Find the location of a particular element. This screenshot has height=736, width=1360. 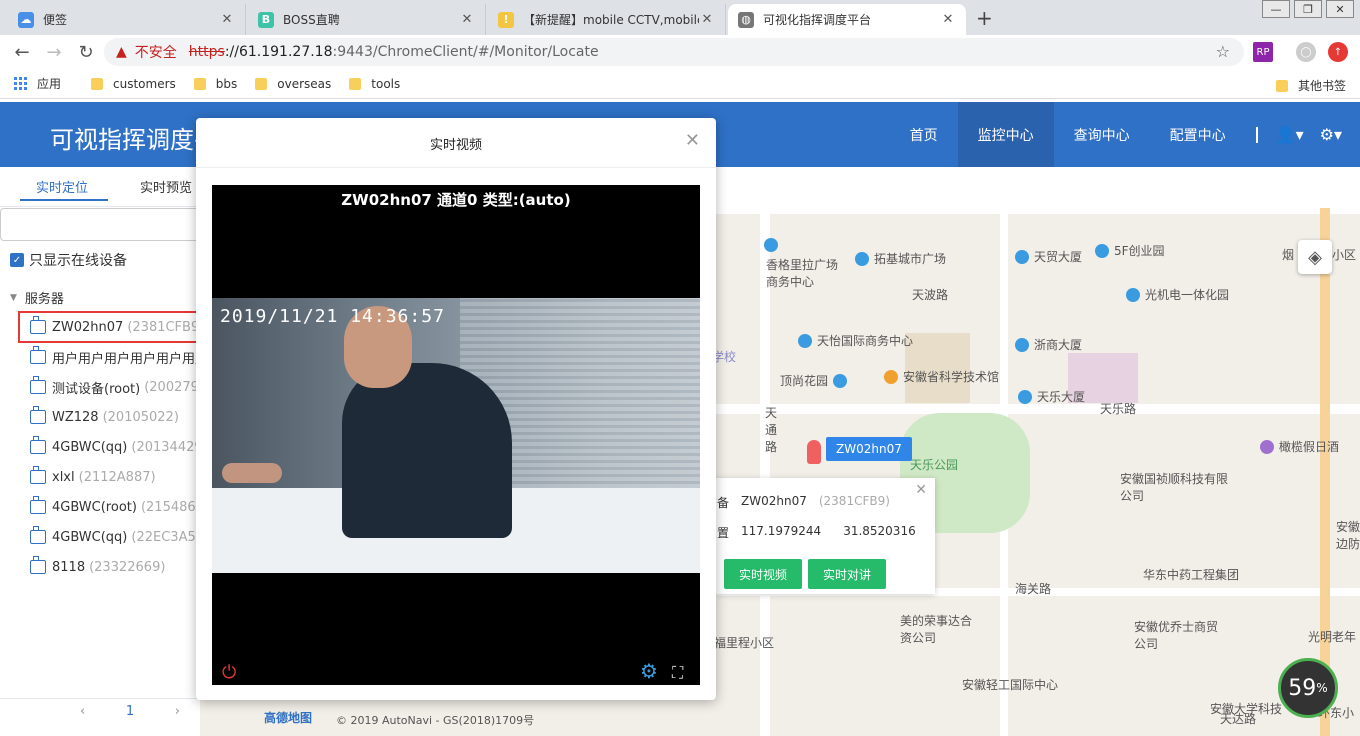

poi-label: 天乐大厦 is located at coordinates (1061, 397).